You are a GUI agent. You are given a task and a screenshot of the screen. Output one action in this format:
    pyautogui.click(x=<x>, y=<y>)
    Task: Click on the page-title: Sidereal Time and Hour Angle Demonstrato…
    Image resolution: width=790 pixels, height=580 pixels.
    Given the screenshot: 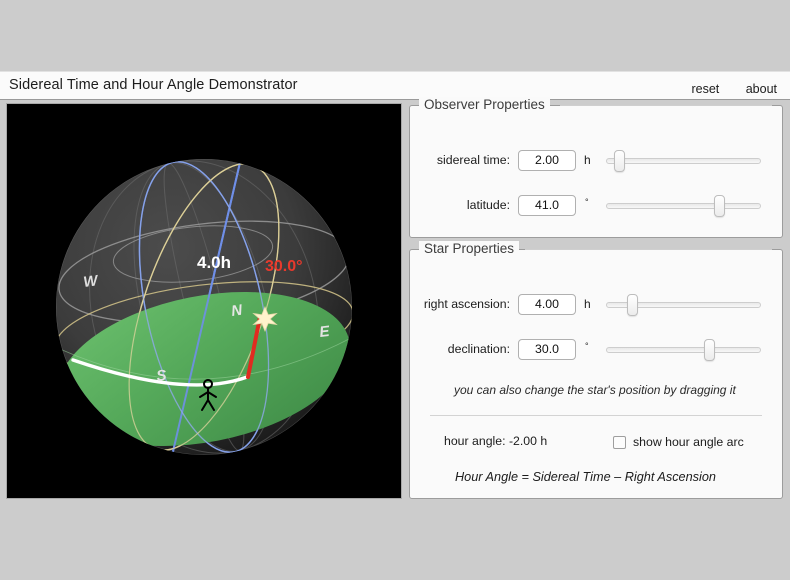 What is the action you would take?
    pyautogui.click(x=153, y=85)
    